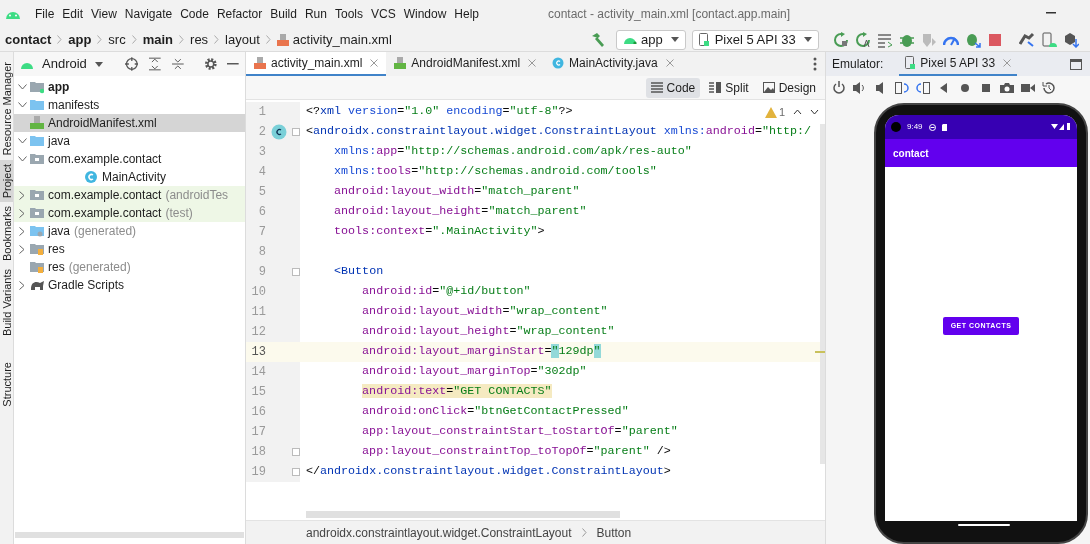 Image resolution: width=1090 pixels, height=544 pixels. Describe the element at coordinates (6, 384) in the screenshot. I see `tool-window-tab: Structure` at that location.